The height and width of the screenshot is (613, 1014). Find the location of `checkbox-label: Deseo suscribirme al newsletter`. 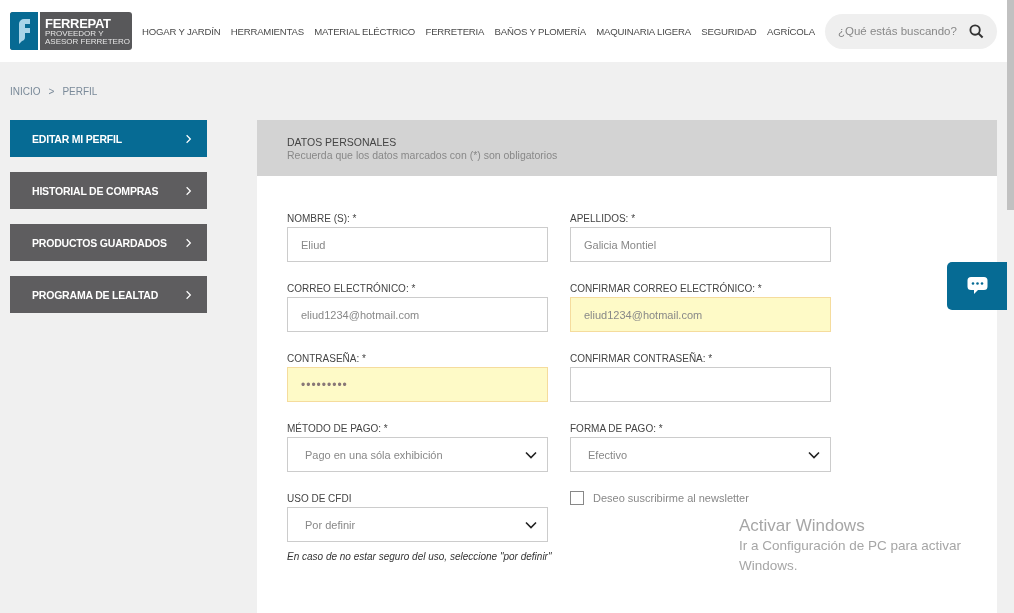

checkbox-label: Deseo suscribirme al newsletter is located at coordinates (671, 498).